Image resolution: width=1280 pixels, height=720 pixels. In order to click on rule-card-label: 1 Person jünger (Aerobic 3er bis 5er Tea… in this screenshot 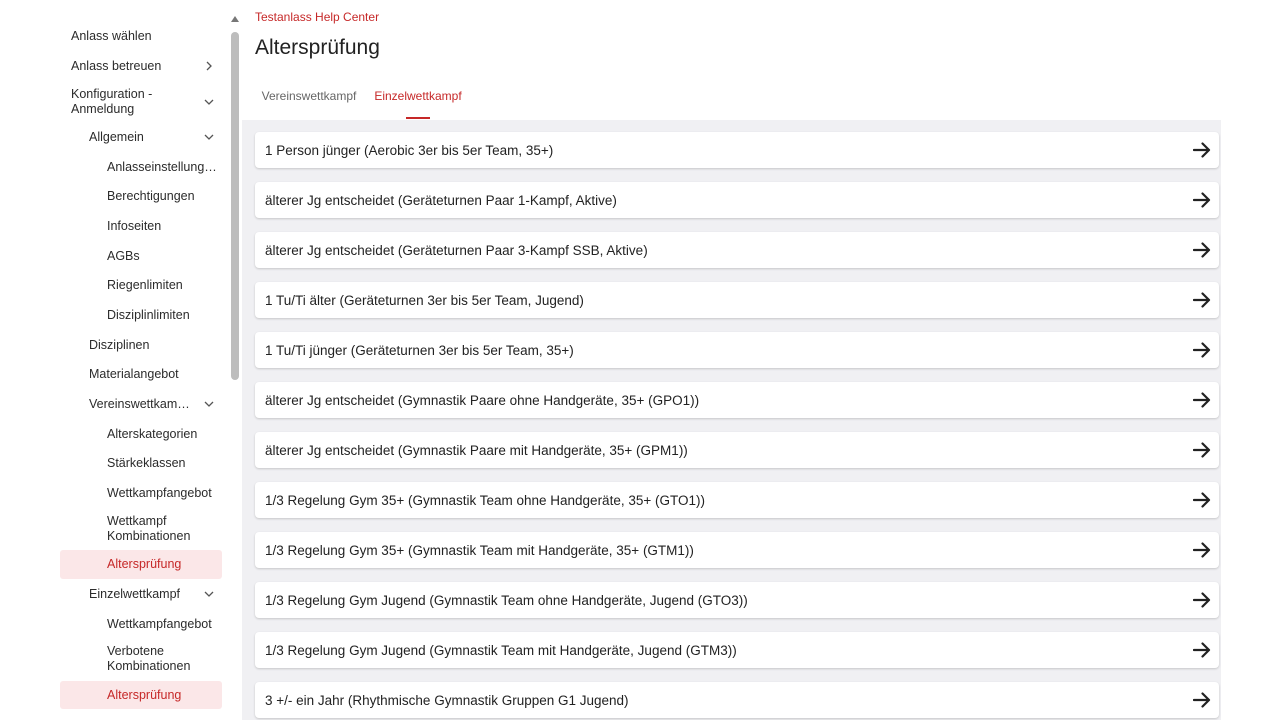, I will do `click(409, 150)`.